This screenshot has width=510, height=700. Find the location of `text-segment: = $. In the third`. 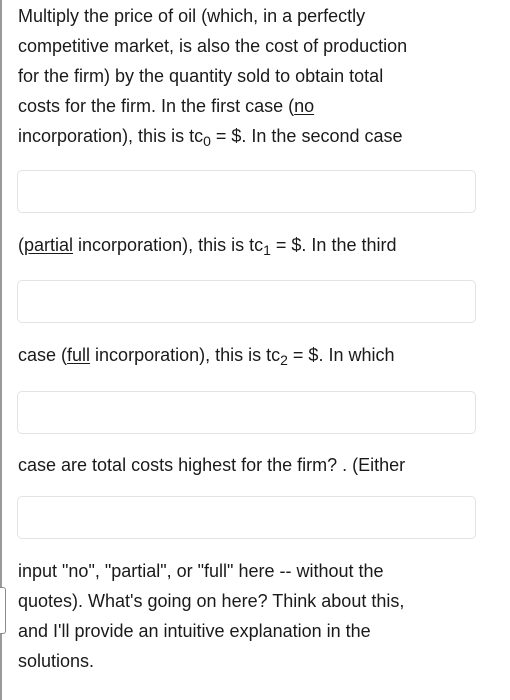

text-segment: = $. In the third is located at coordinates (333, 245).